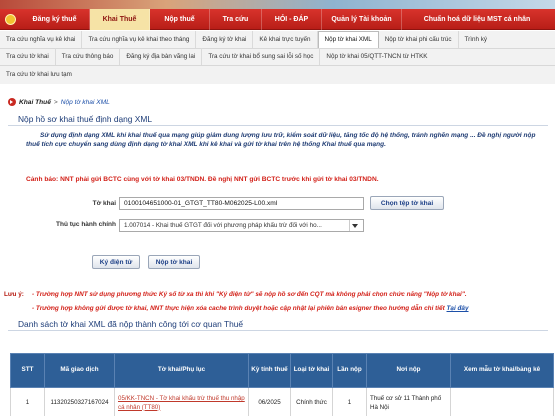 This screenshot has height=416, width=555. I want to click on subnav-item-bo-sung-sai-loi: Tra cứu tờ khai bổ sung sai lỗi số học, so click(261, 57).